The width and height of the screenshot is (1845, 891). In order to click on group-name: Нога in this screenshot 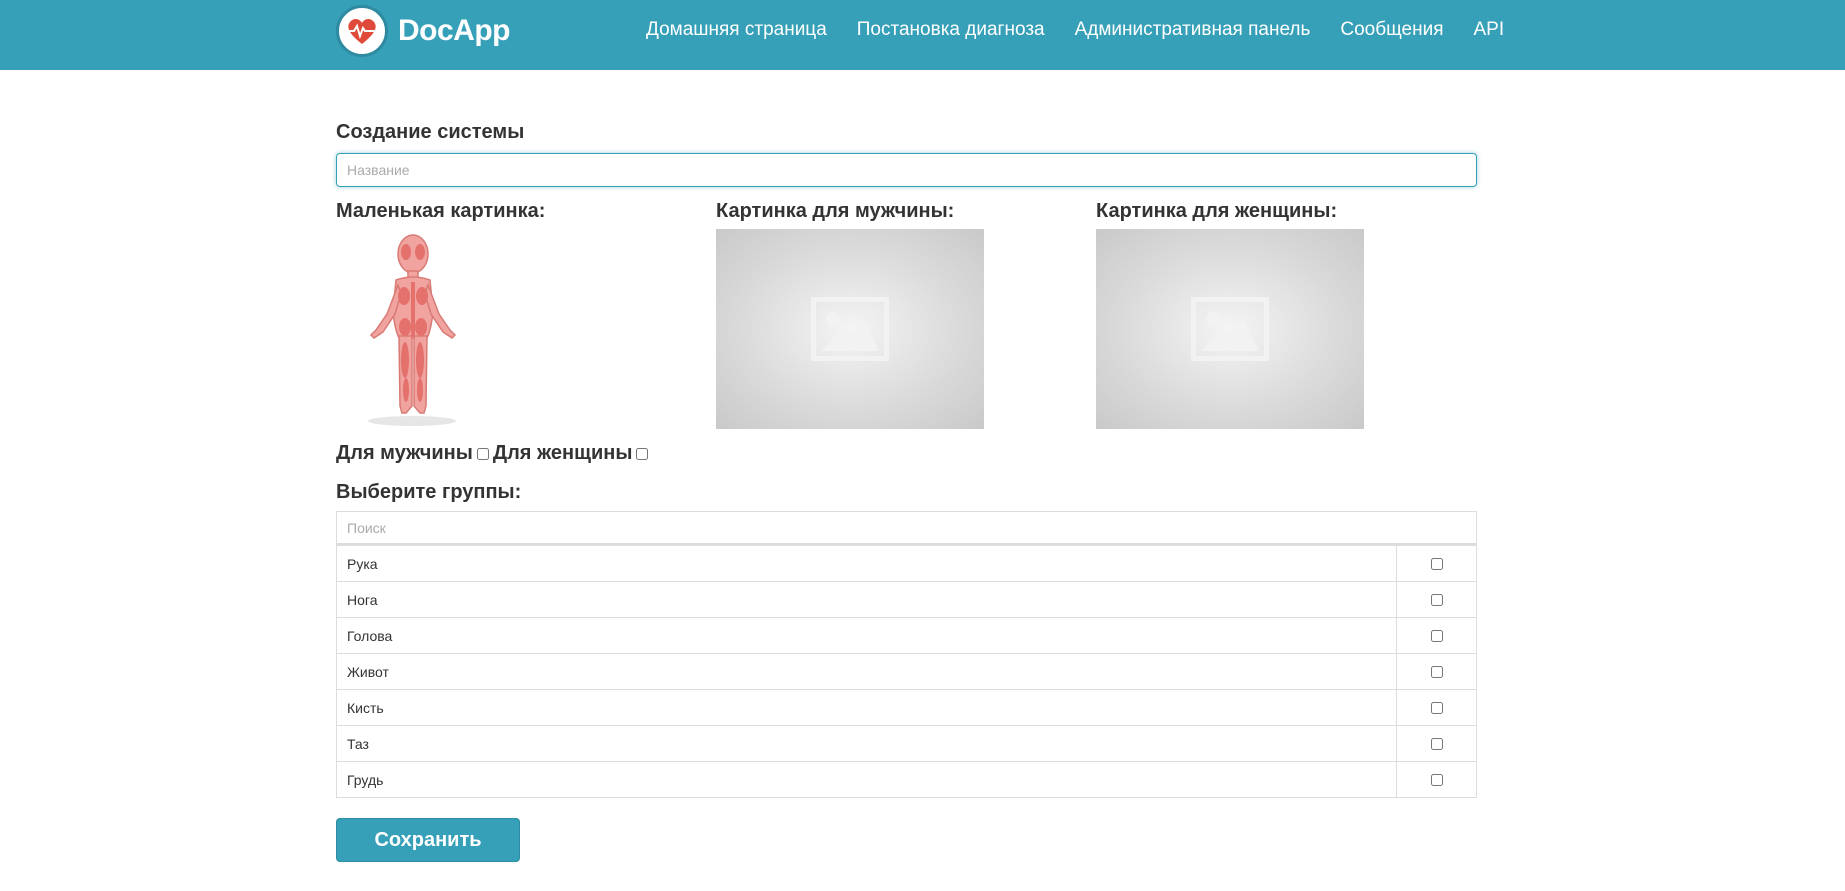, I will do `click(867, 599)`.